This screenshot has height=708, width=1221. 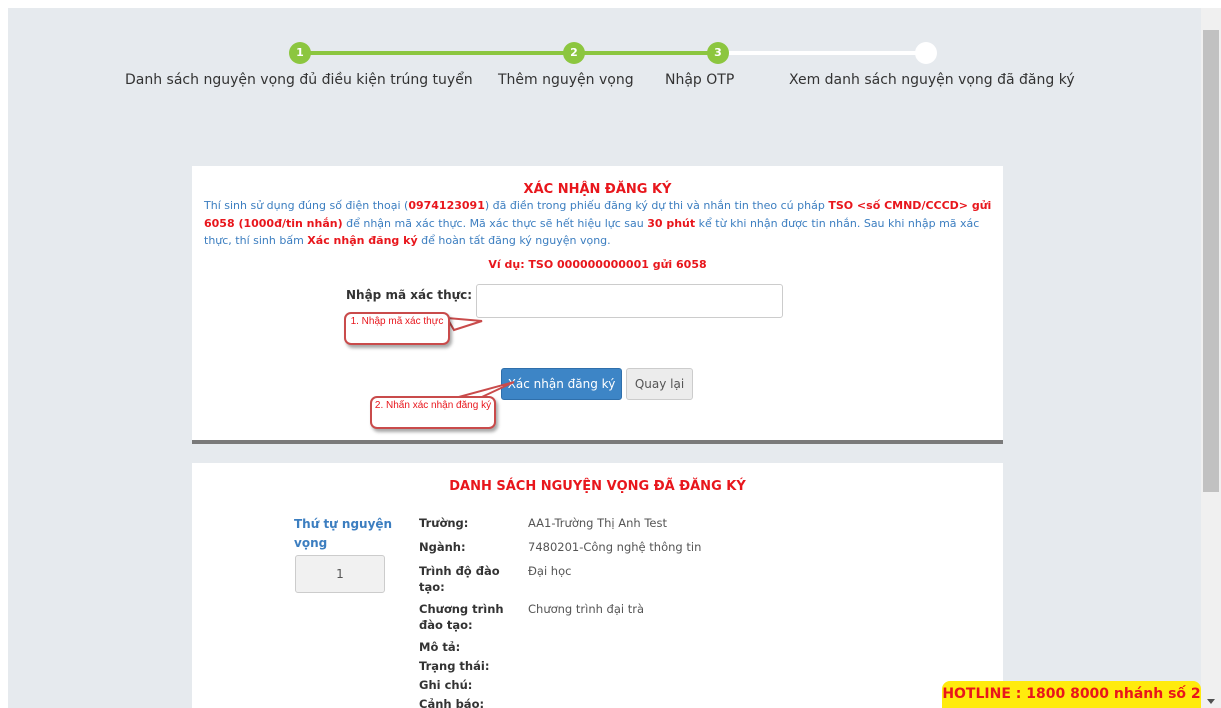 What do you see at coordinates (1071, 694) in the screenshot?
I see `hotline-banner: HOTLINE : 1800 8000 nhánh số 2` at bounding box center [1071, 694].